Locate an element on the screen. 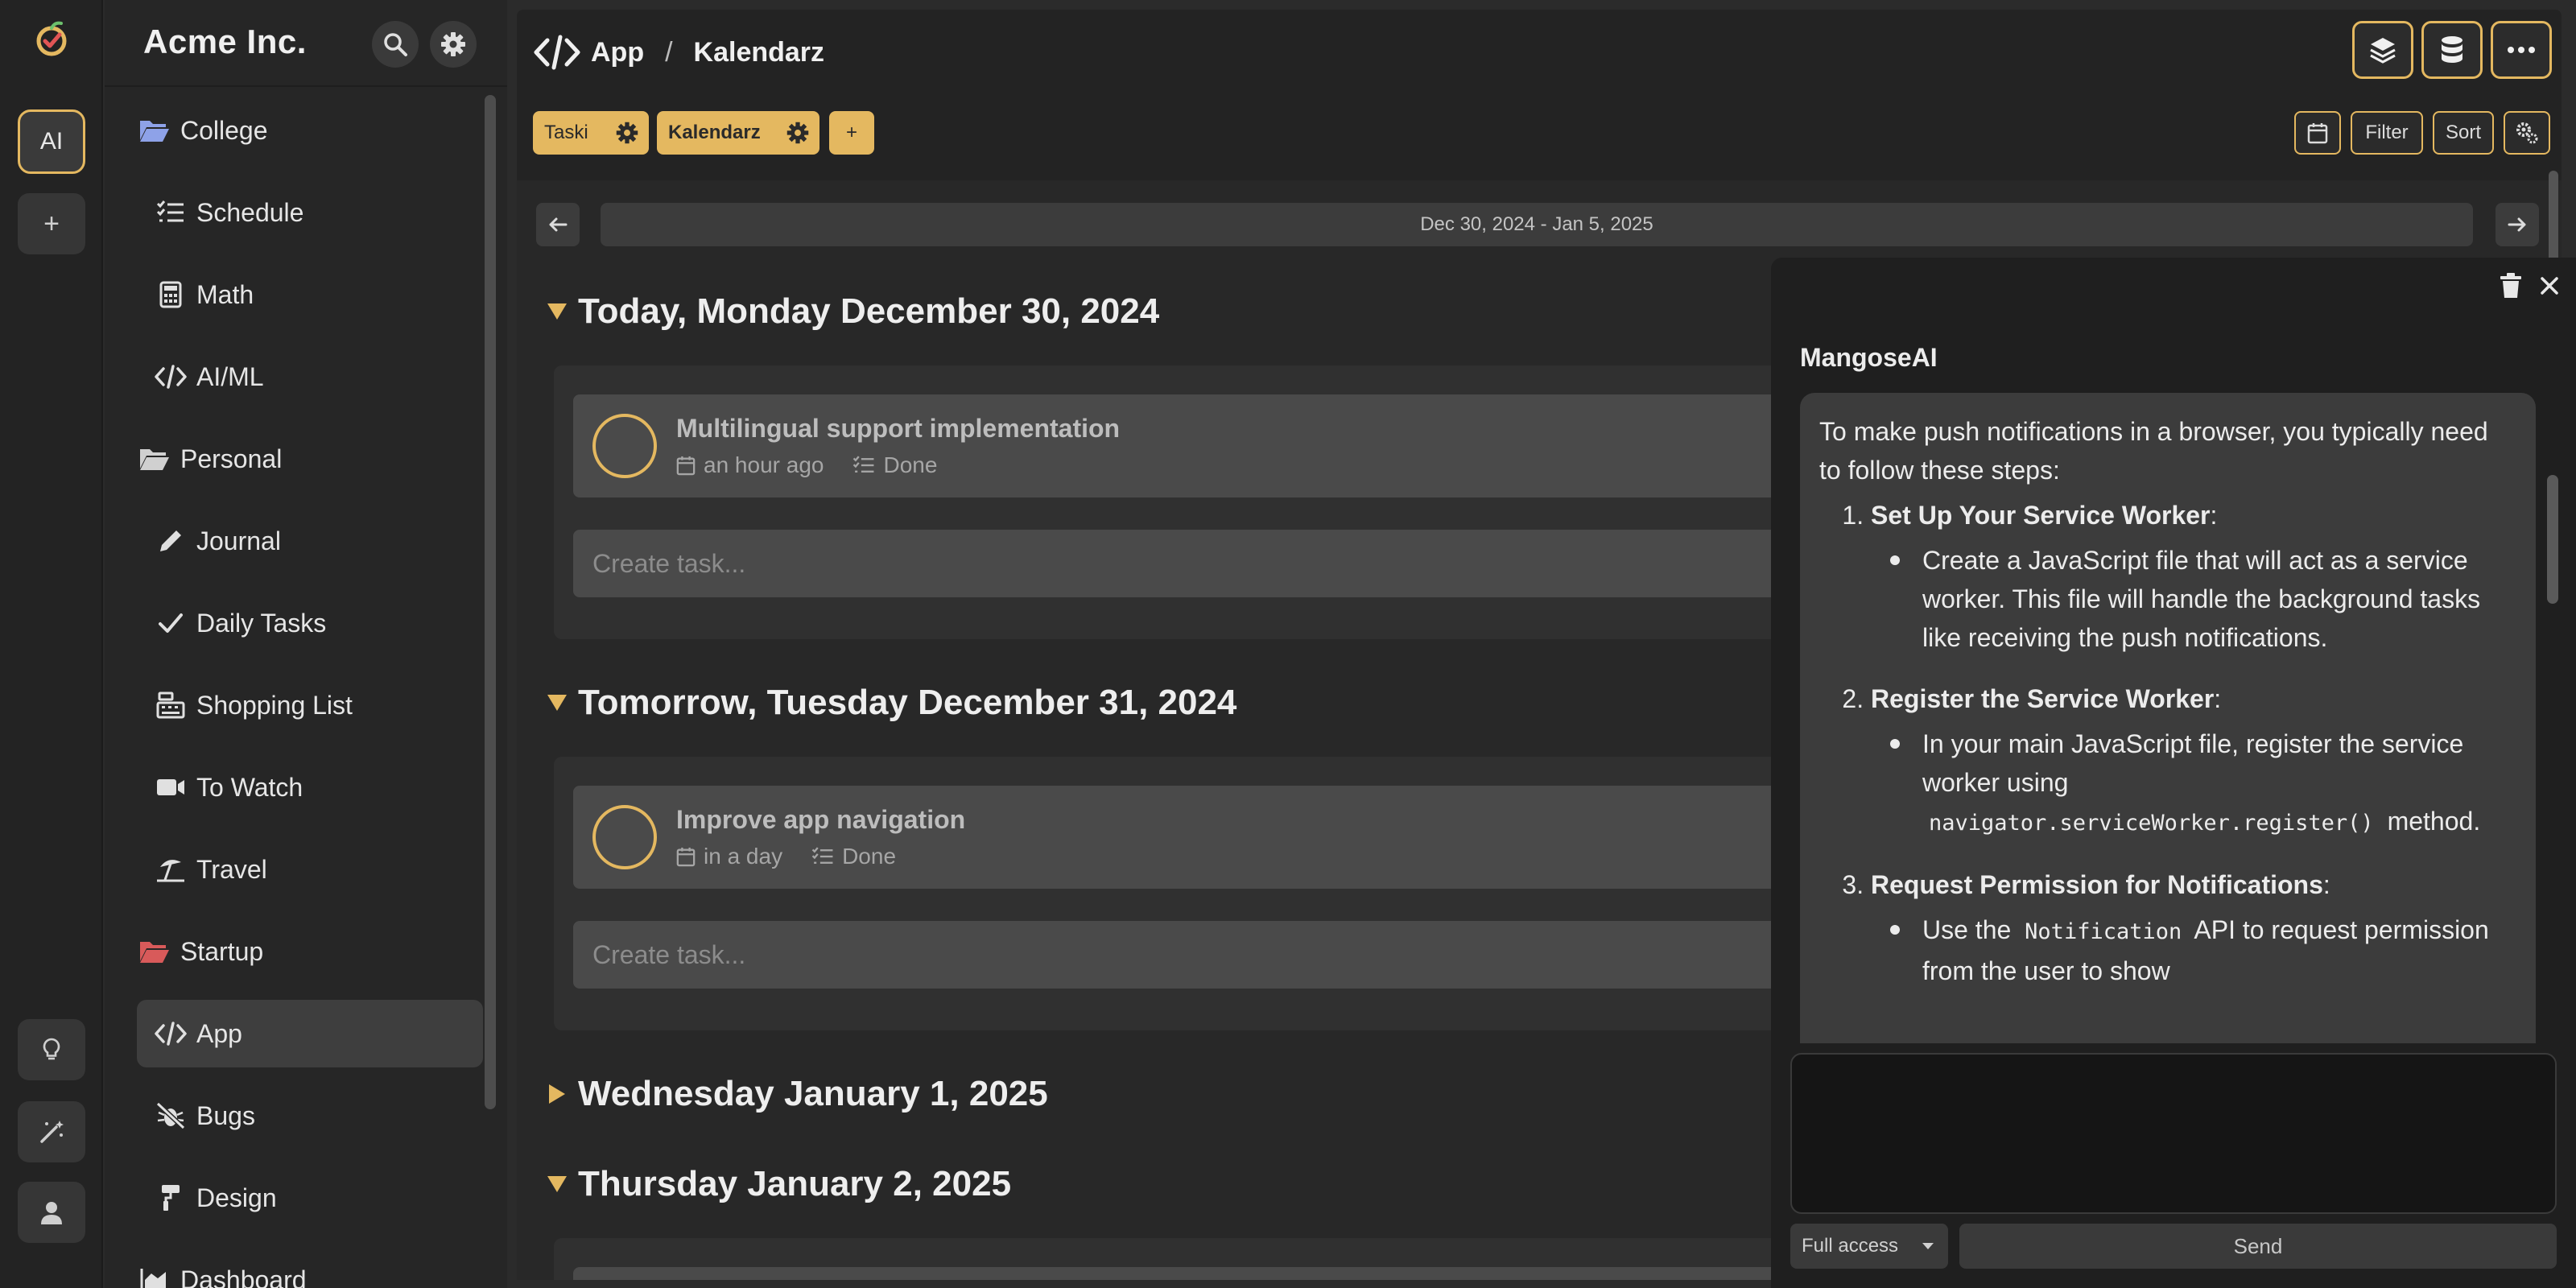 The width and height of the screenshot is (2576, 1288). sidebar-item-journal: Journal is located at coordinates (310, 541).